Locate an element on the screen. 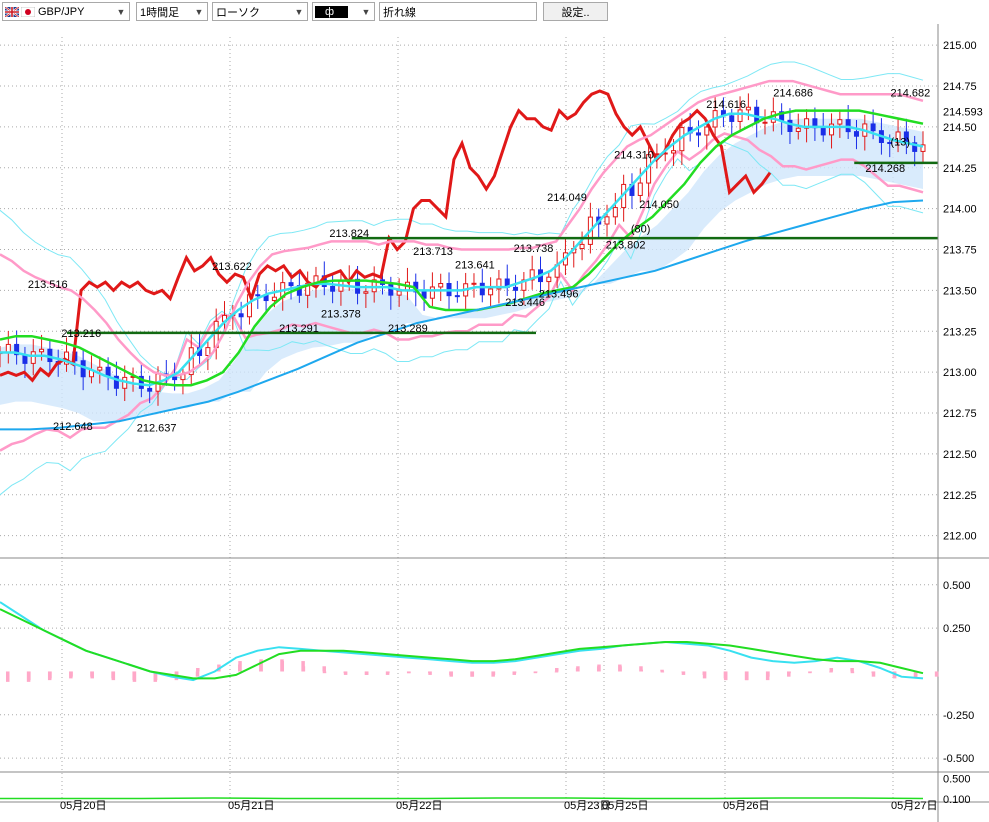  price-annotation: (80) is located at coordinates (641, 229).